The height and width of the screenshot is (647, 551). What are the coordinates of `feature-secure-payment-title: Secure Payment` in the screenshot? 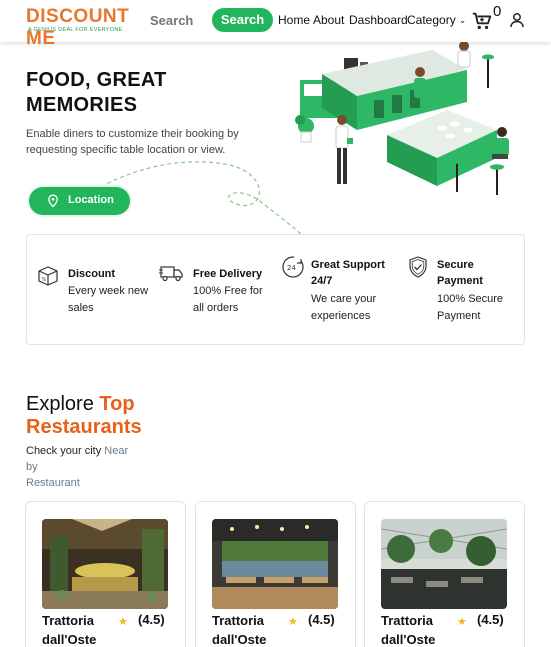 It's located at (460, 273).